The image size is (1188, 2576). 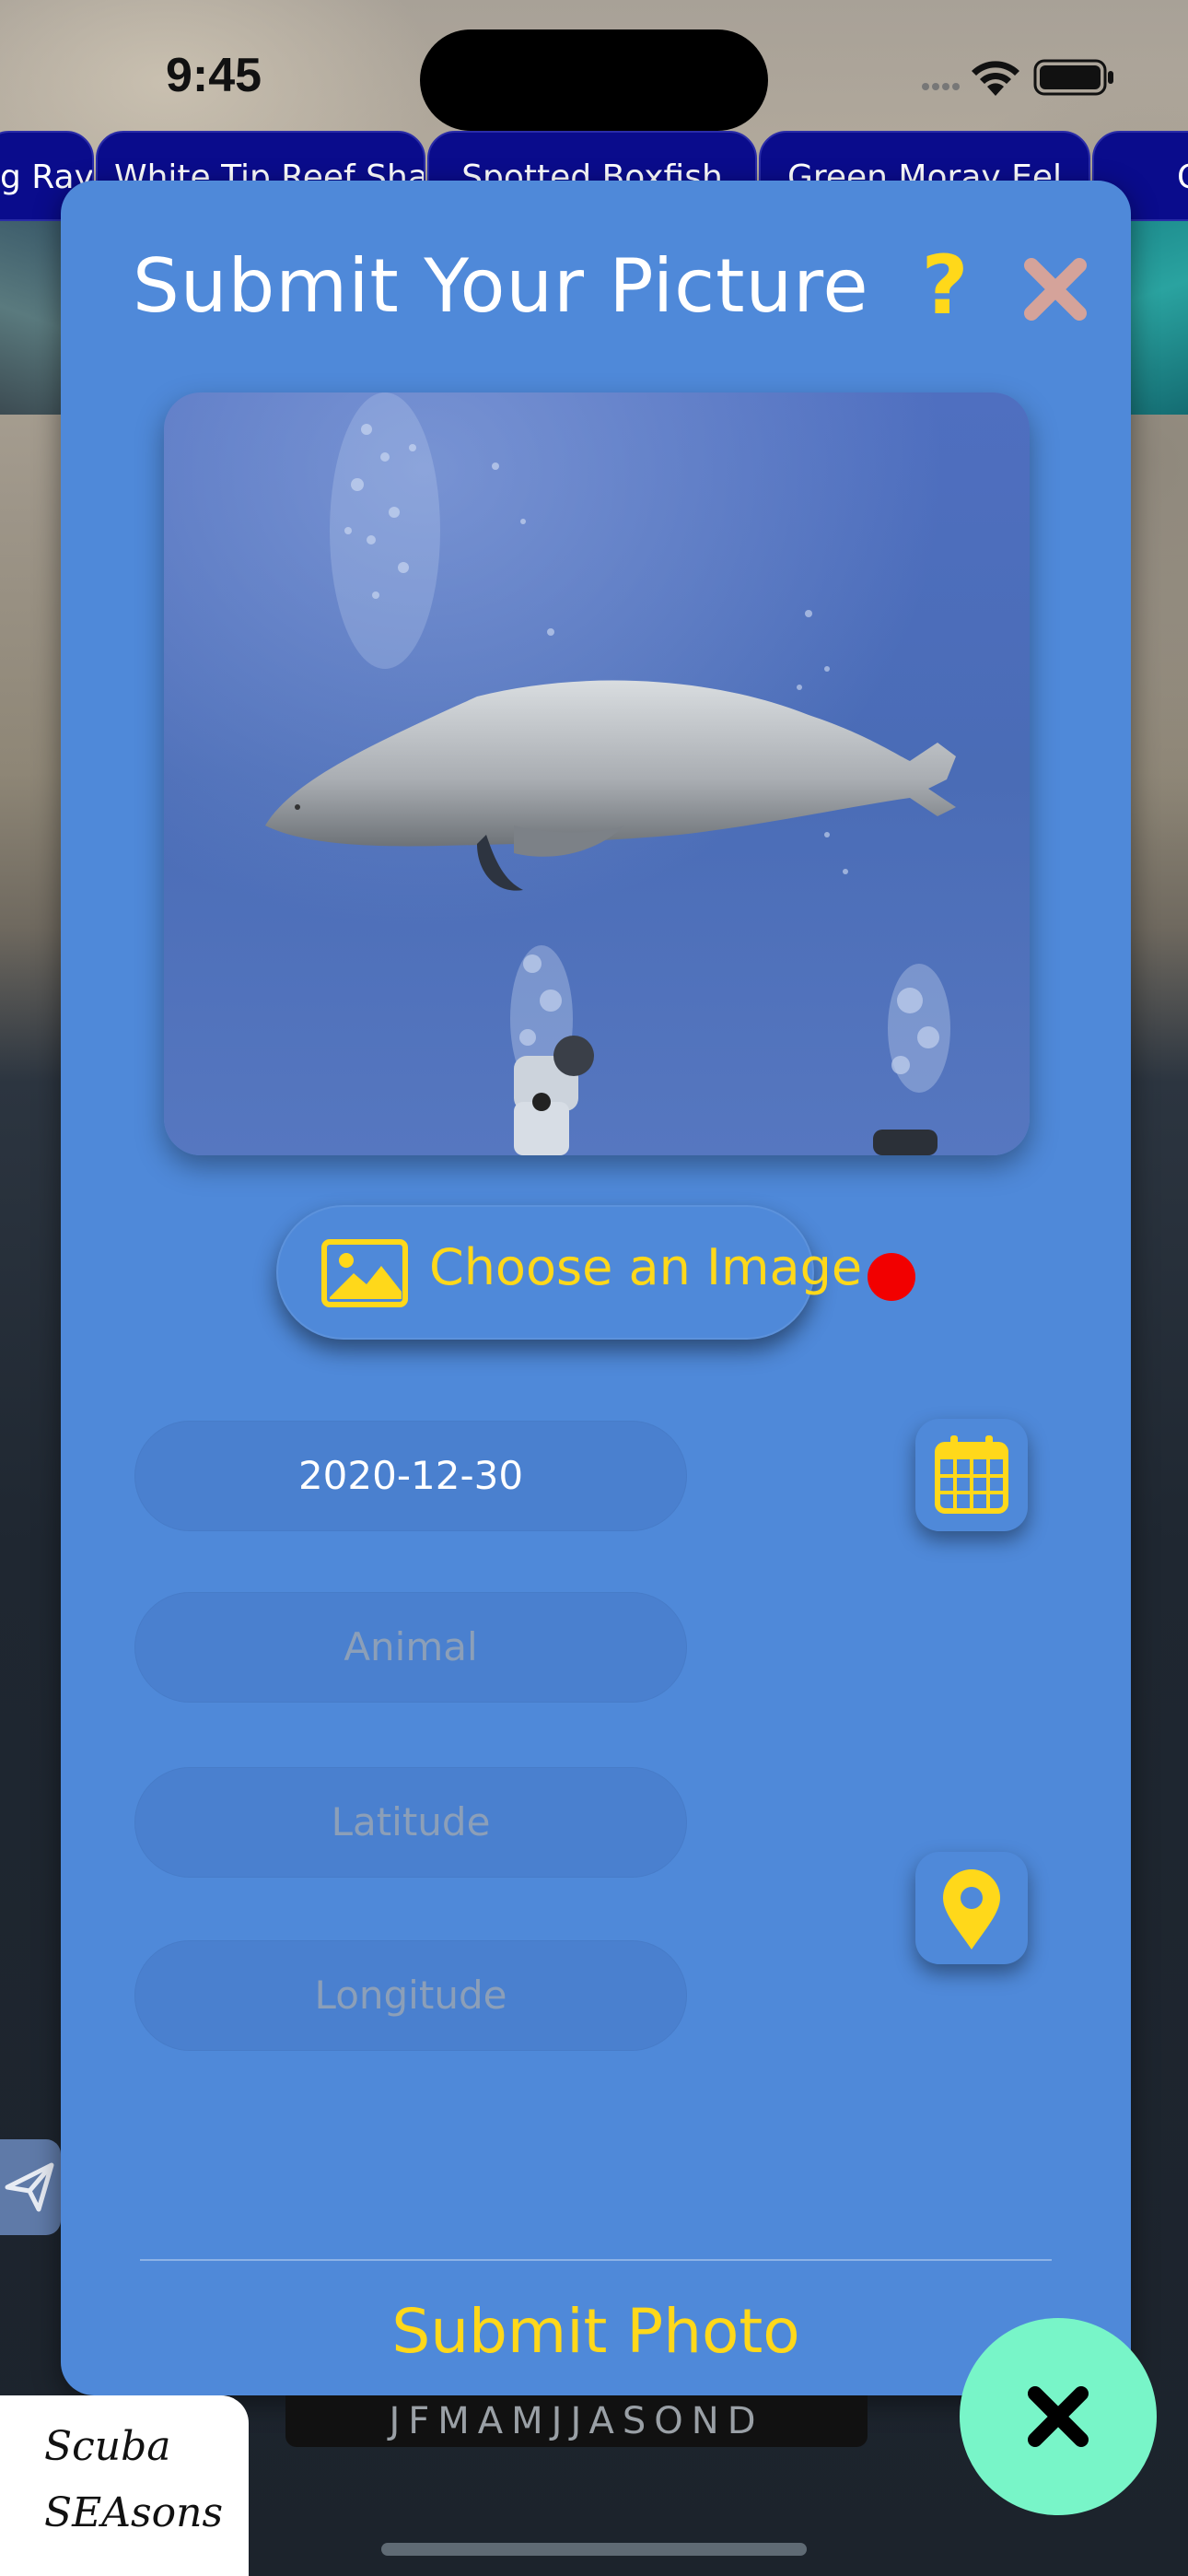 What do you see at coordinates (995, 78) in the screenshot?
I see `wifi-icon` at bounding box center [995, 78].